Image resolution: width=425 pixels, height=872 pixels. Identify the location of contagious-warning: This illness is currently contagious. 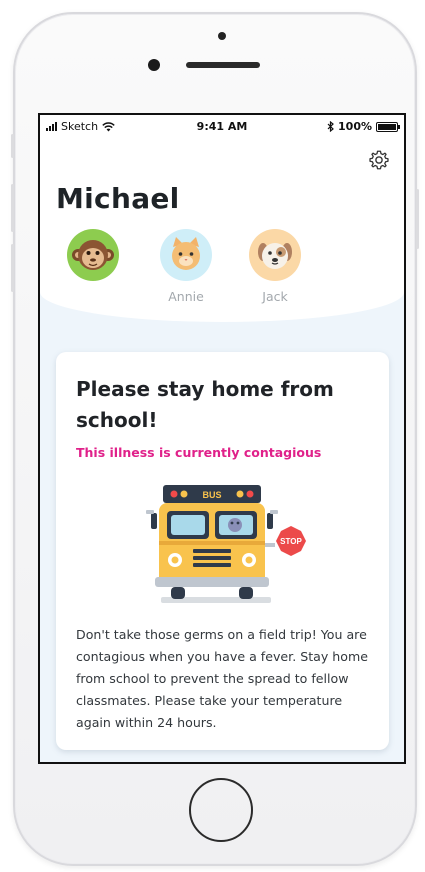
(199, 452).